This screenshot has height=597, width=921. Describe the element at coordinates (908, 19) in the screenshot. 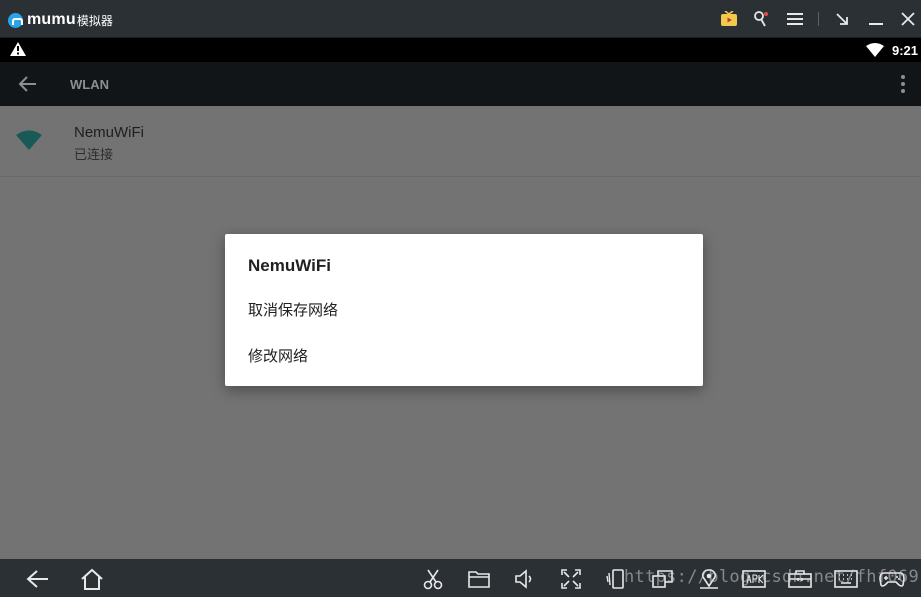

I see `close-icon` at that location.